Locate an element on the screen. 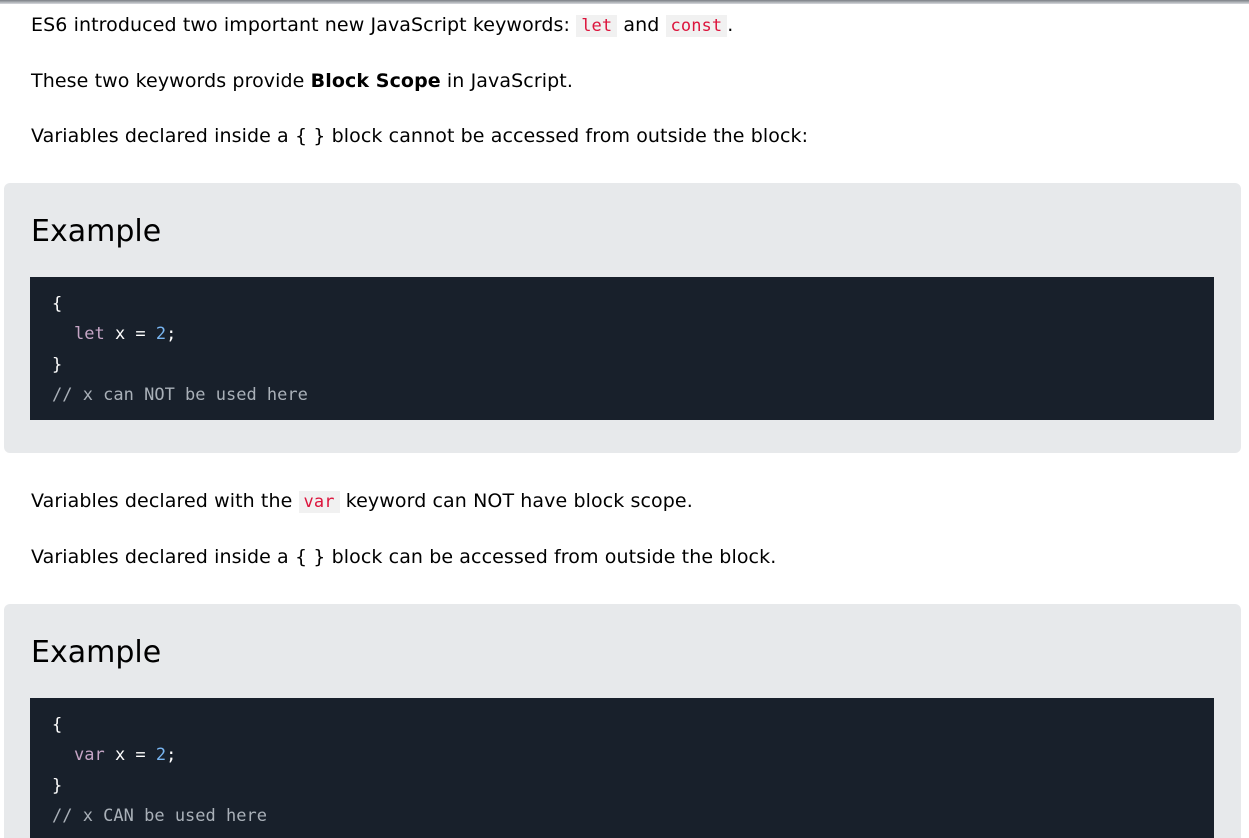 This screenshot has width=1249, height=838. code-keyword: let is located at coordinates (89, 334).